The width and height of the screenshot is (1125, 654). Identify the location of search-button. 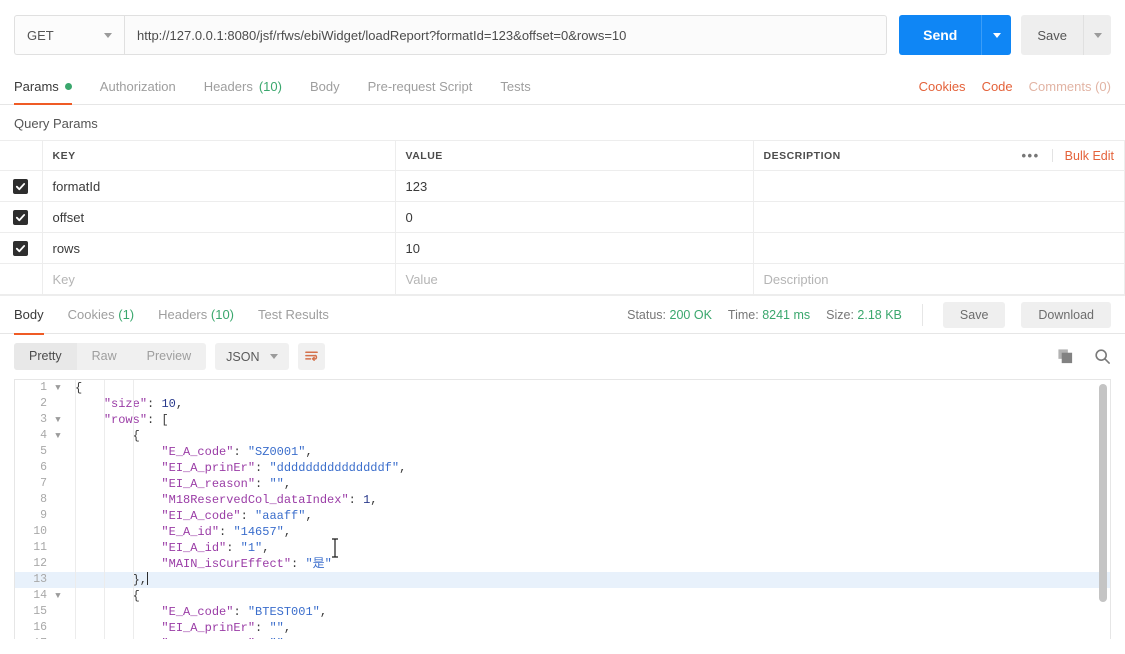
(1102, 356).